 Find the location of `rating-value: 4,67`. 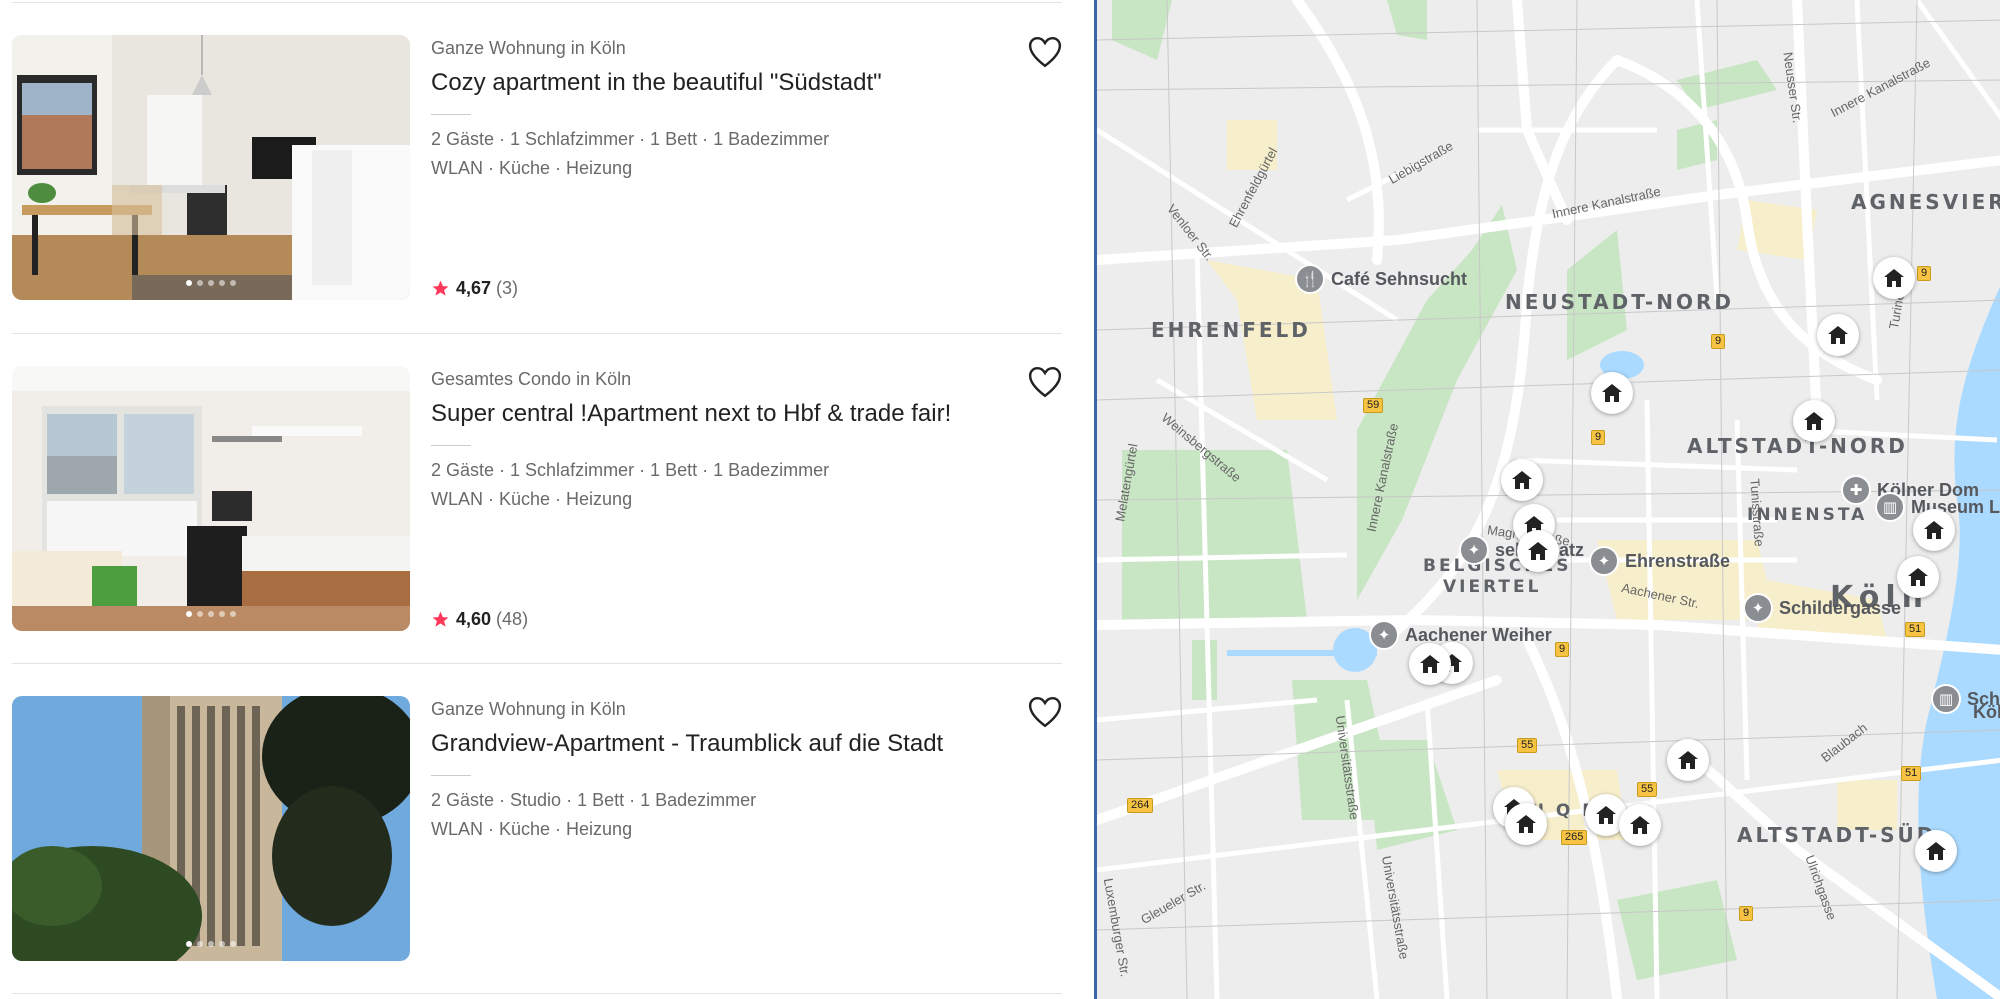

rating-value: 4,67 is located at coordinates (474, 288).